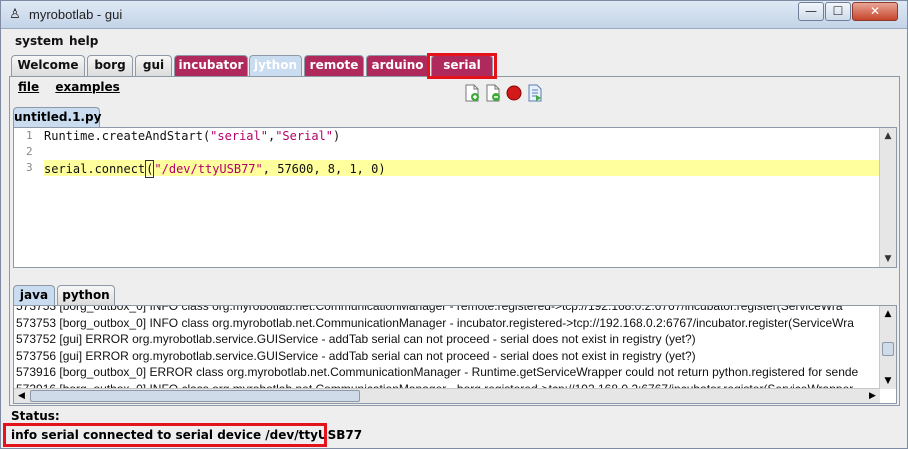  What do you see at coordinates (514, 93) in the screenshot?
I see `stop-icon` at bounding box center [514, 93].